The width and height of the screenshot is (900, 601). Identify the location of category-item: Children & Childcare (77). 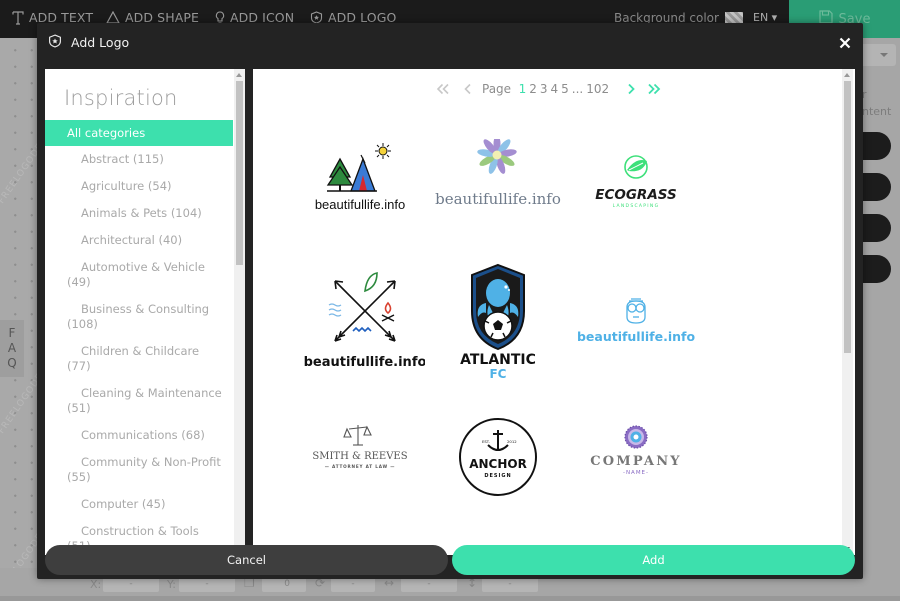
(139, 359).